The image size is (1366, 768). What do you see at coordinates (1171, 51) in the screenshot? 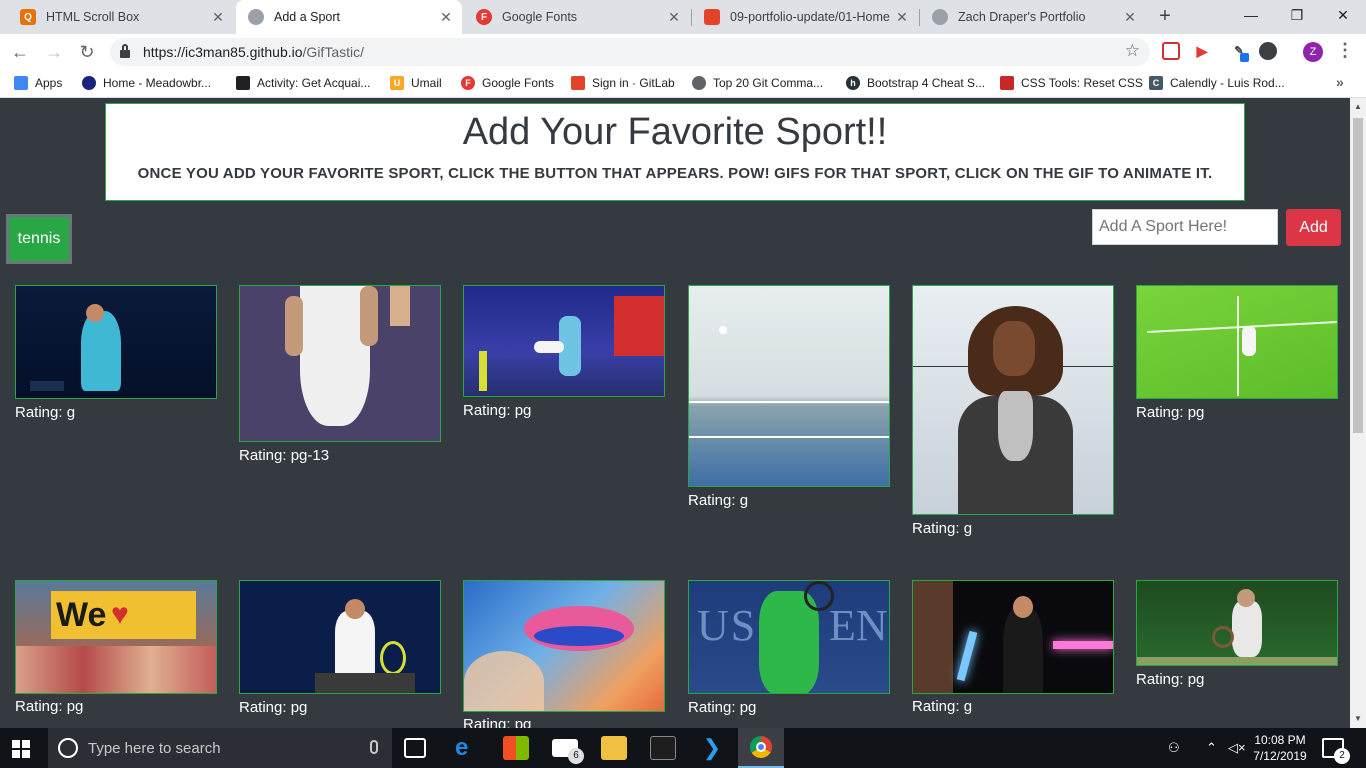
I see `extension-shield-icon` at bounding box center [1171, 51].